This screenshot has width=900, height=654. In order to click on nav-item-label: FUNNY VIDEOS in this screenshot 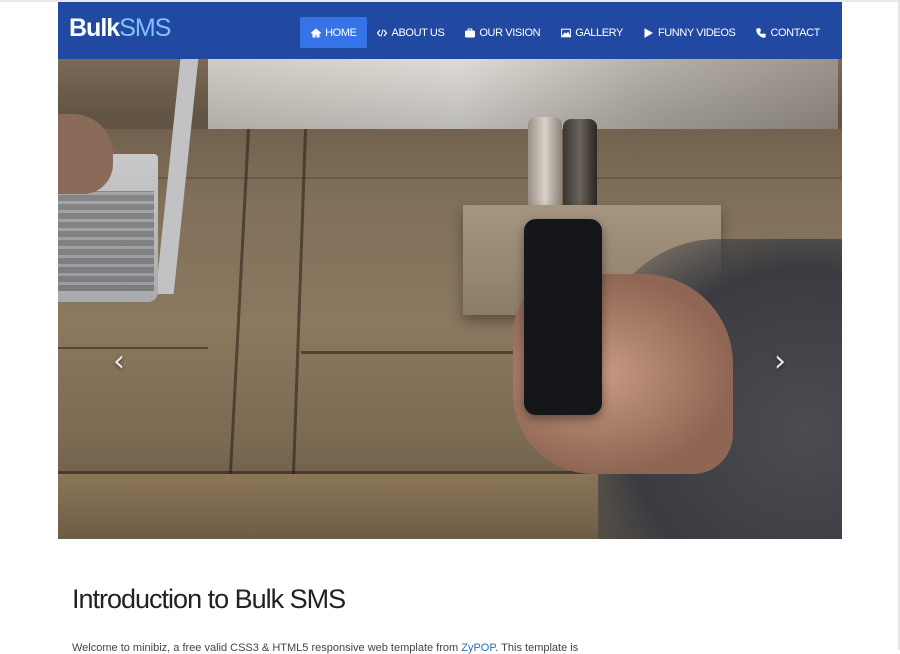, I will do `click(696, 32)`.